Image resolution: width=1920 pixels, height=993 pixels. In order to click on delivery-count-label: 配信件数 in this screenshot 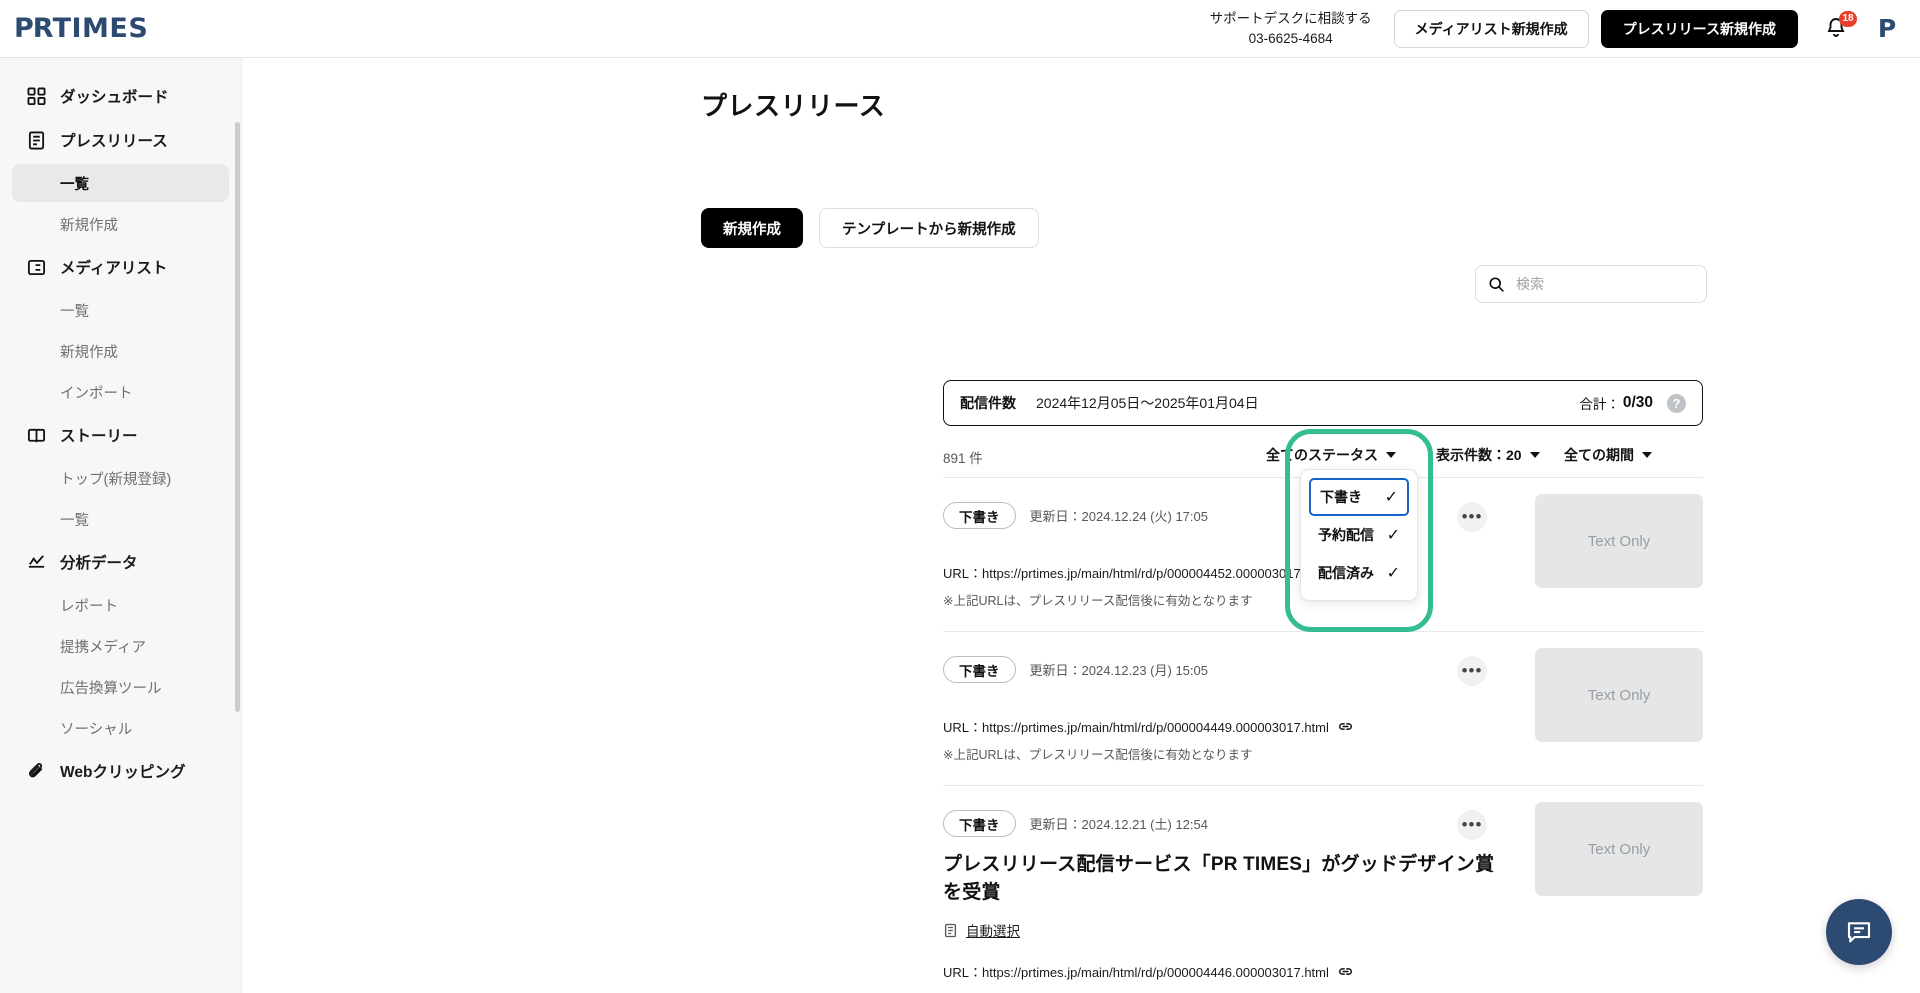, I will do `click(988, 403)`.